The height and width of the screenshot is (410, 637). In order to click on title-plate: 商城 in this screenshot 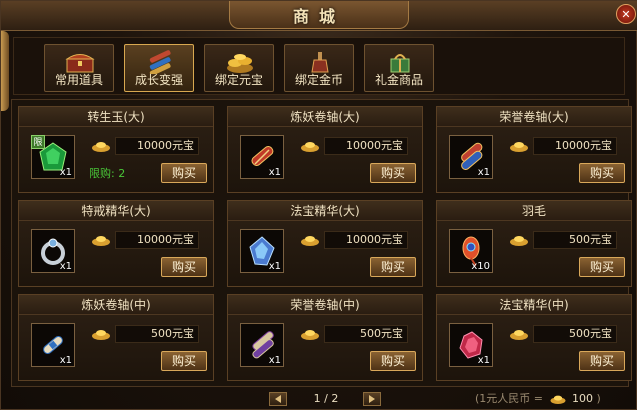, I will do `click(319, 15)`.